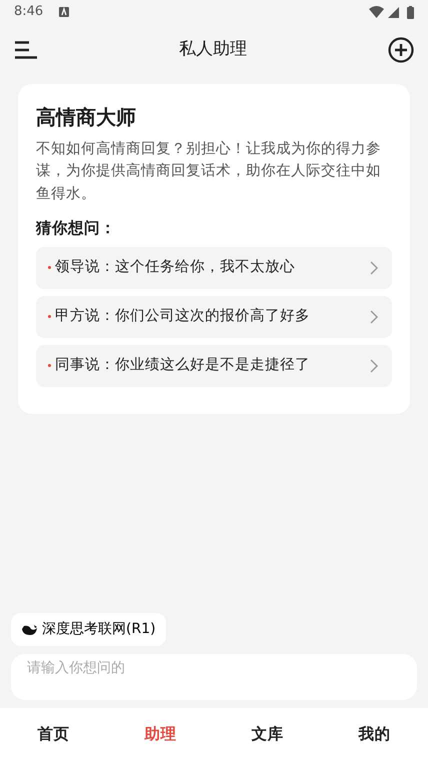  What do you see at coordinates (76, 229) in the screenshot?
I see `suggestions-heading: 猜你想问：` at bounding box center [76, 229].